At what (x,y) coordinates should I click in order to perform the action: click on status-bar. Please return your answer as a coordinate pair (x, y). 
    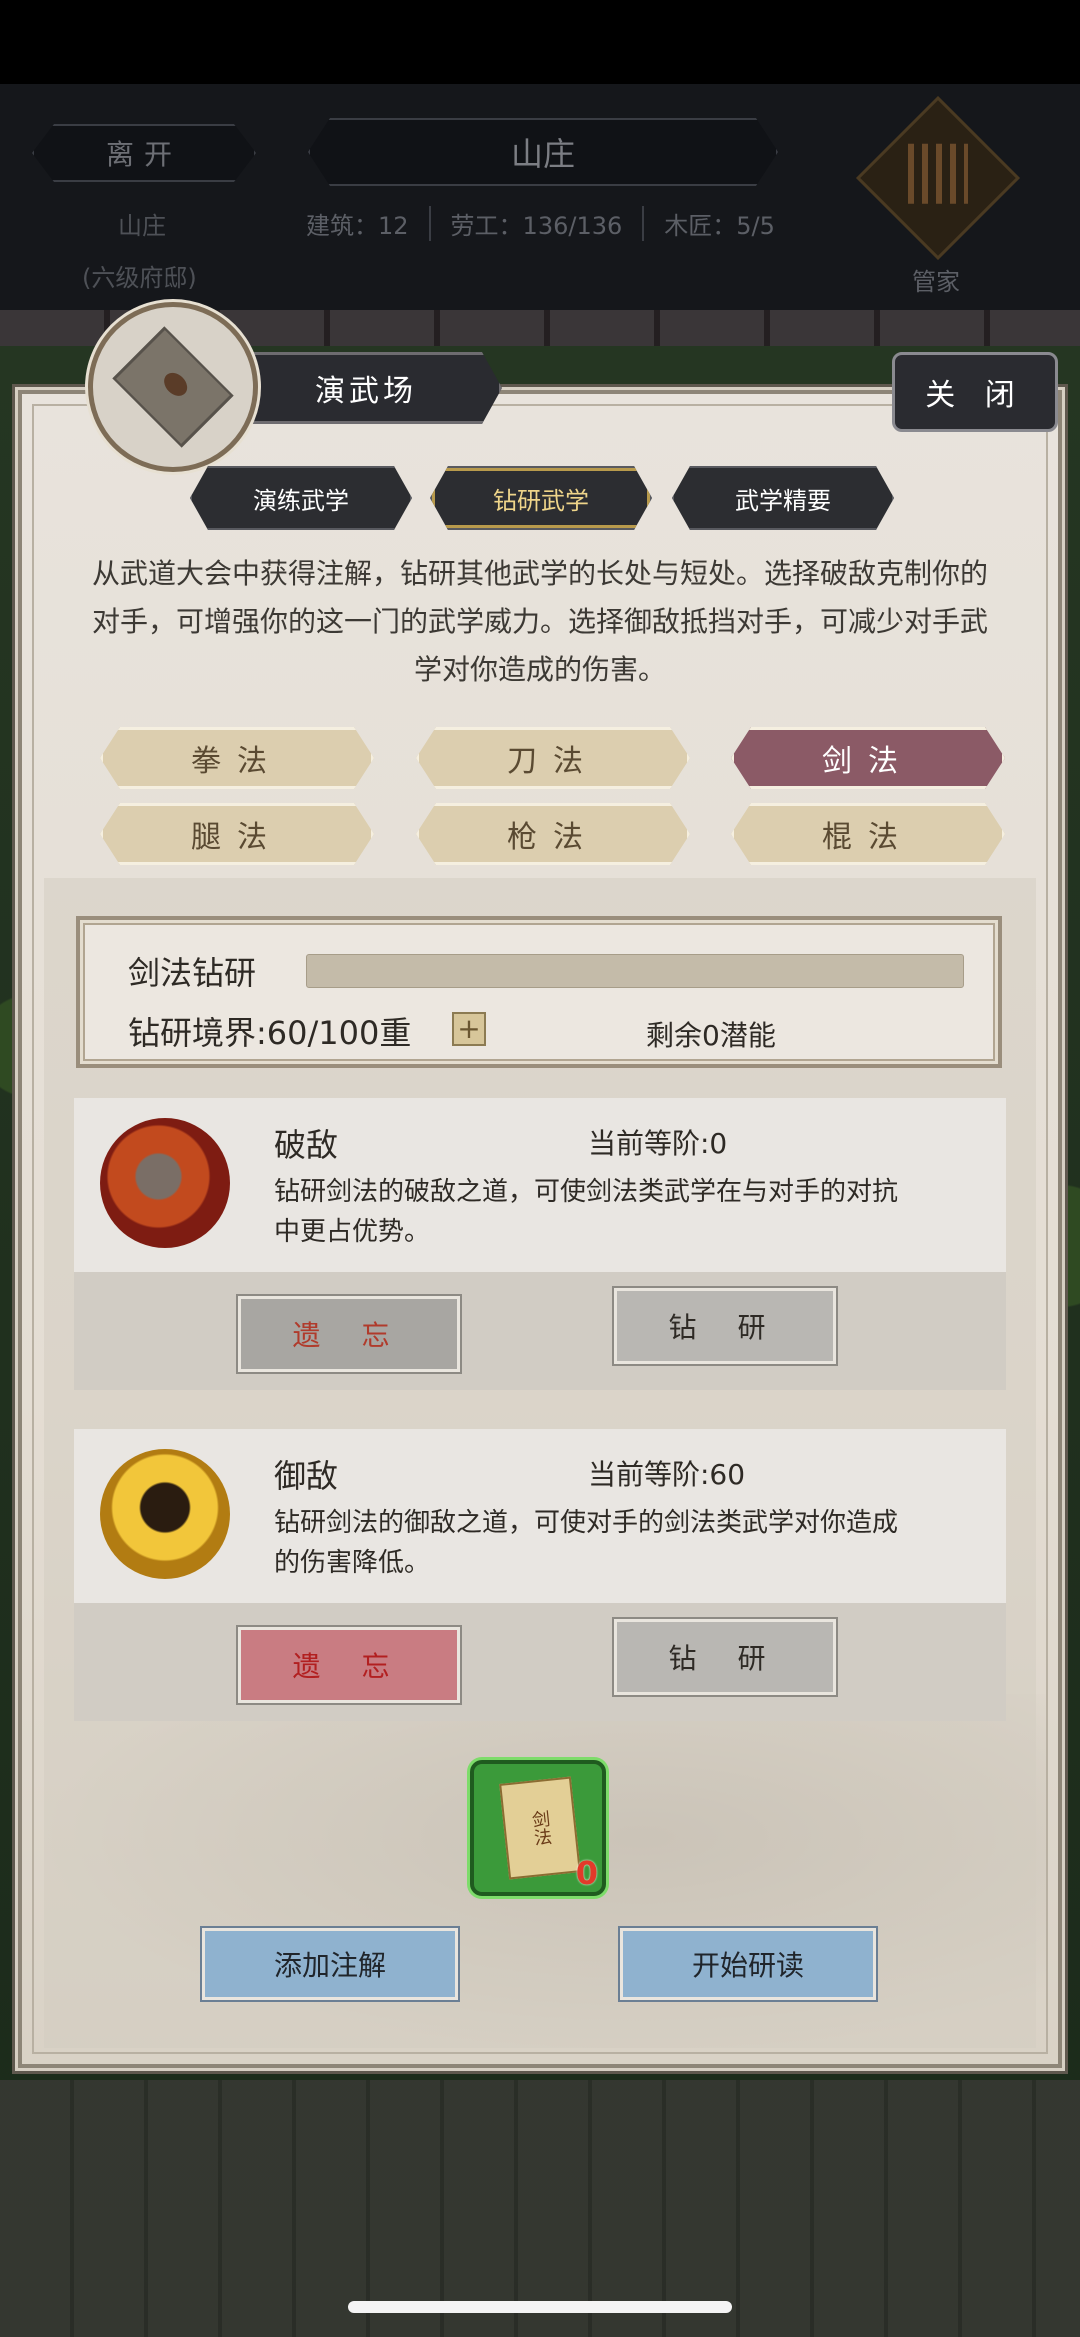
    Looking at the image, I should click on (540, 42).